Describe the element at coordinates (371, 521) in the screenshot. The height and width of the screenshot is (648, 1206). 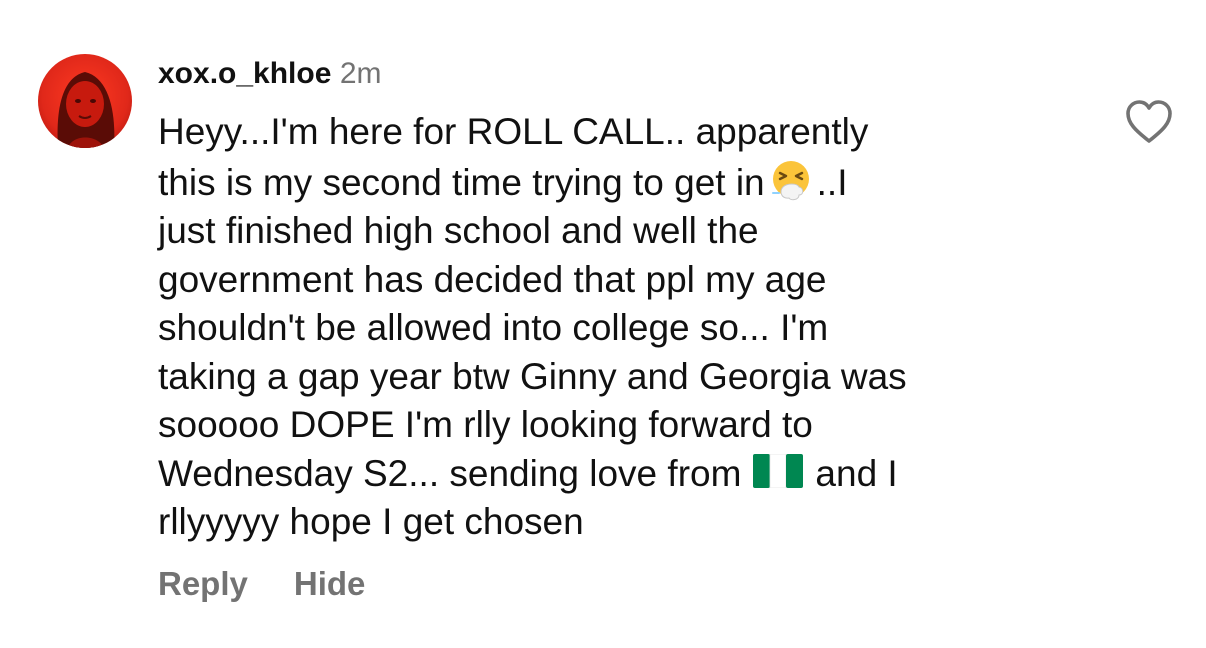
I see `comment-text-segment: rllyyyyy hope I get chosen` at that location.